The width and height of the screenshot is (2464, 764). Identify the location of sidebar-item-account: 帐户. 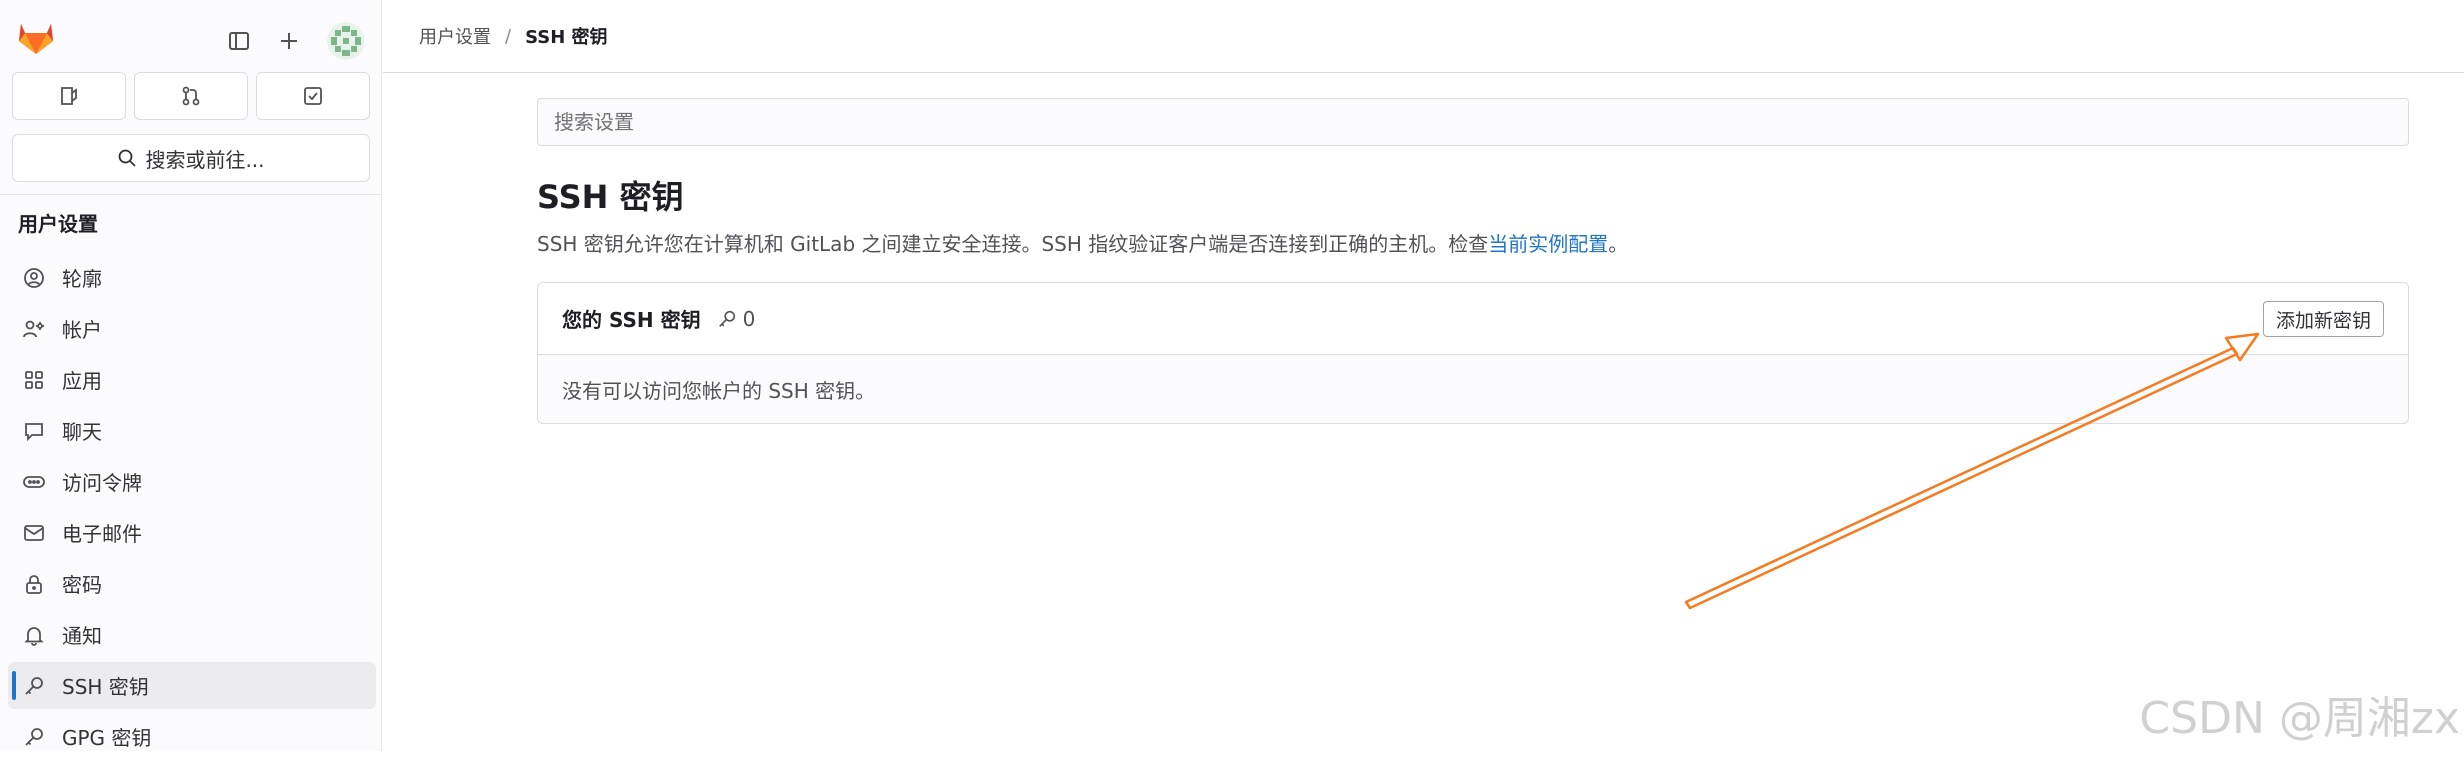
(192, 328).